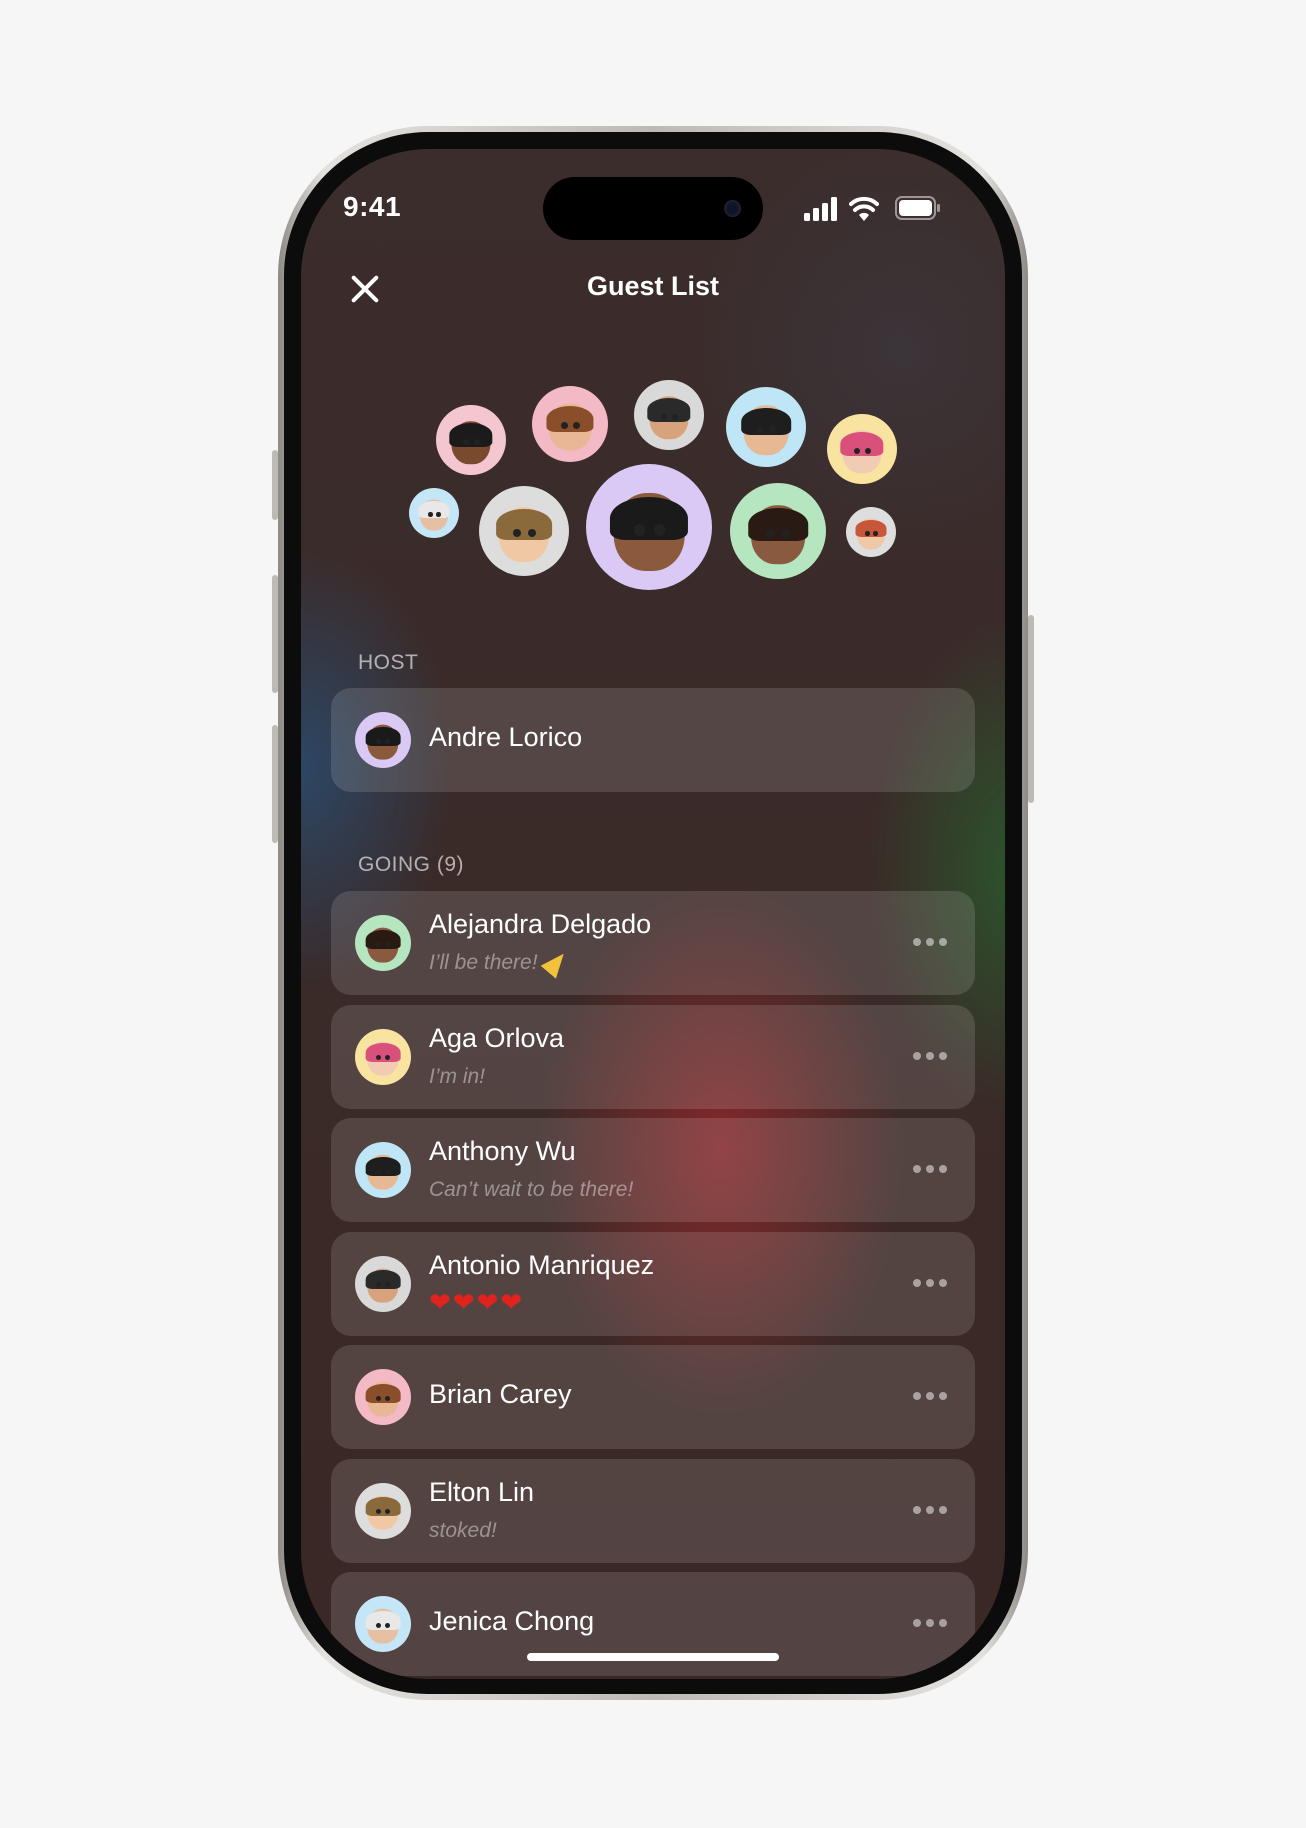 This screenshot has width=1306, height=1828. What do you see at coordinates (502, 1151) in the screenshot?
I see `guest-name: Anthony Wu` at bounding box center [502, 1151].